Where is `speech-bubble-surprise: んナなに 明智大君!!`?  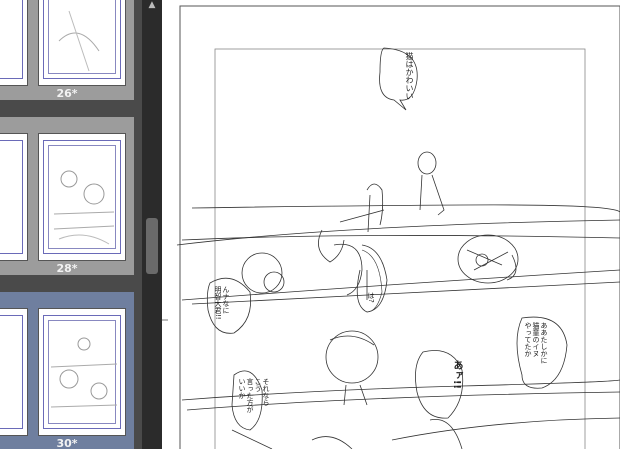
speech-bubble-surprise: んナなに 明智大君!! is located at coordinates (222, 309).